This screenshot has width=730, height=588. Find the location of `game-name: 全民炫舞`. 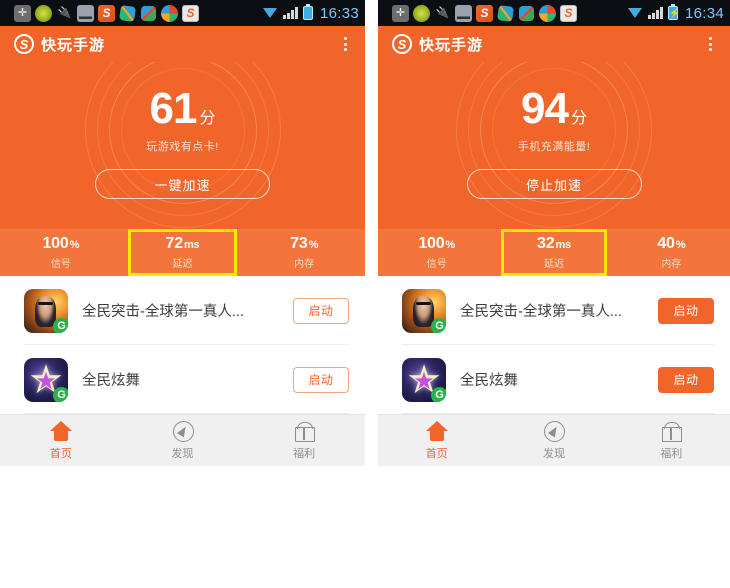

game-name: 全民炫舞 is located at coordinates (489, 381).